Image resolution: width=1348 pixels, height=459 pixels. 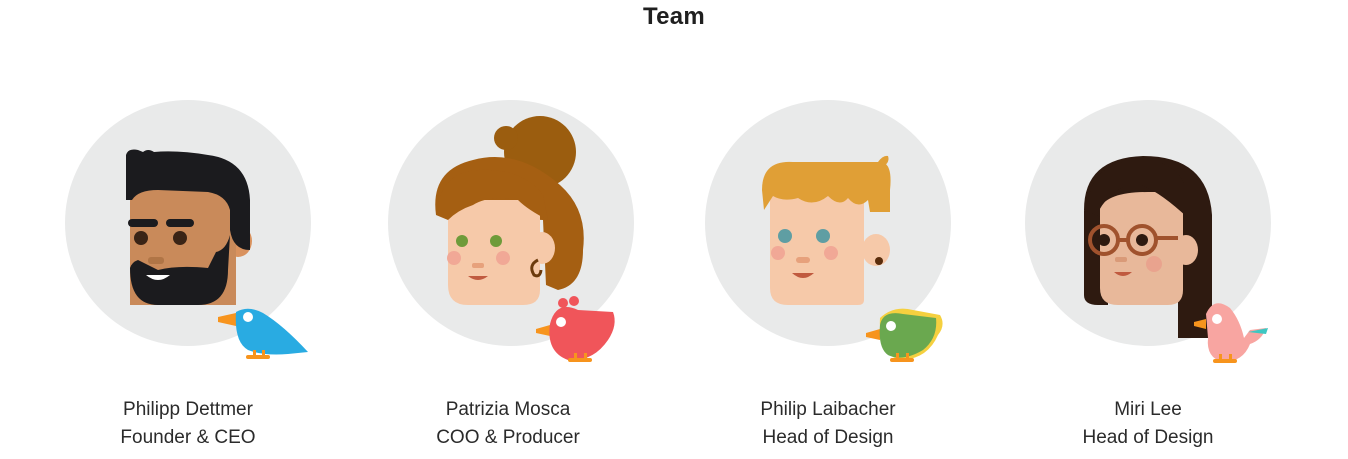 What do you see at coordinates (1148, 409) in the screenshot?
I see `member-name: Miri Lee` at bounding box center [1148, 409].